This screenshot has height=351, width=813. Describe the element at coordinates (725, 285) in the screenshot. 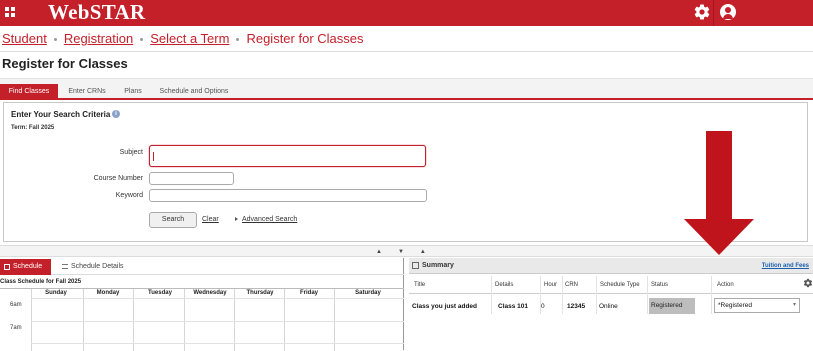

I see `col-action: Action` at that location.